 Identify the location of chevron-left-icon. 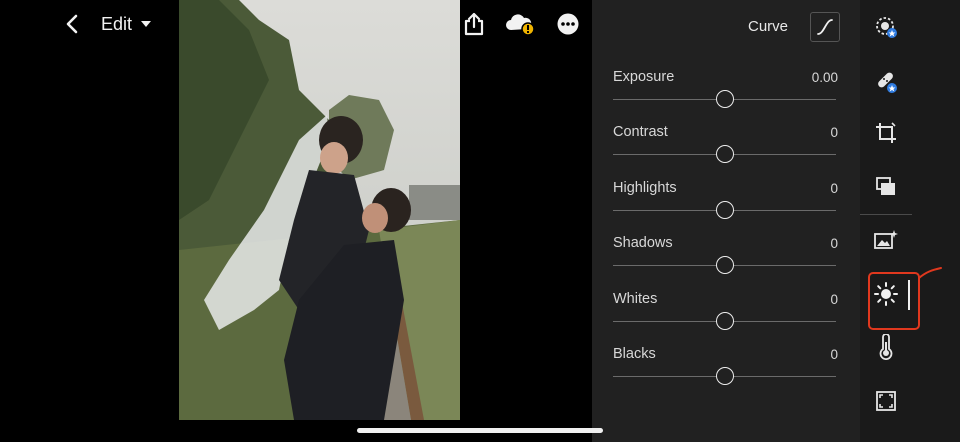
(72, 24).